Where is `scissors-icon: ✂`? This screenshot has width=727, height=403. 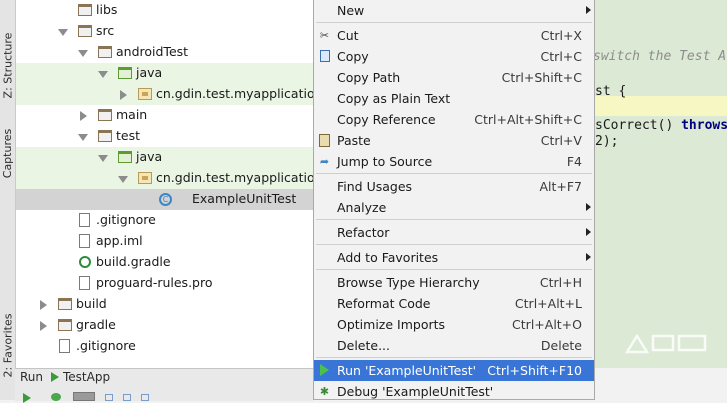 scissors-icon: ✂ is located at coordinates (324, 35).